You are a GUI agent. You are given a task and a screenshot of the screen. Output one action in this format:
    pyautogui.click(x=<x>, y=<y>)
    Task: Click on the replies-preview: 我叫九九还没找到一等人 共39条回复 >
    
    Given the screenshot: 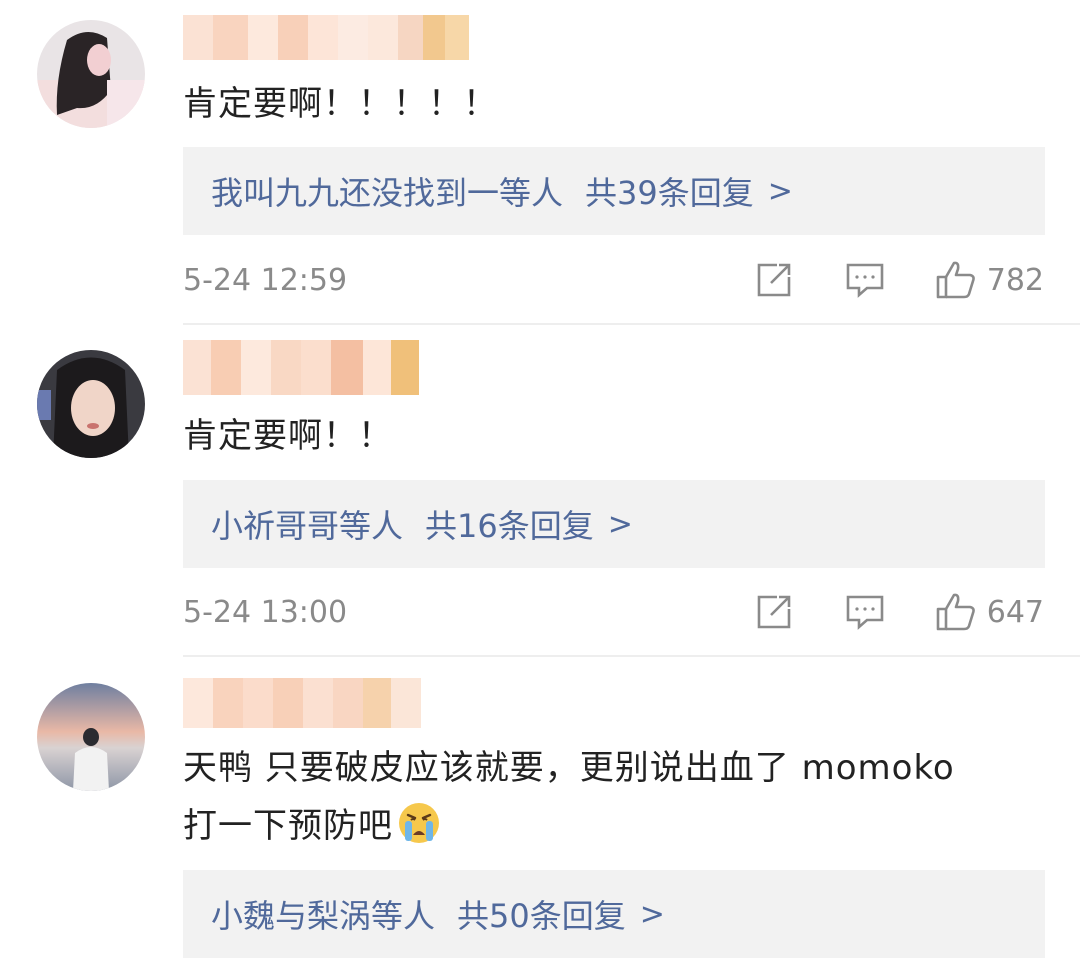 What is the action you would take?
    pyautogui.click(x=614, y=191)
    